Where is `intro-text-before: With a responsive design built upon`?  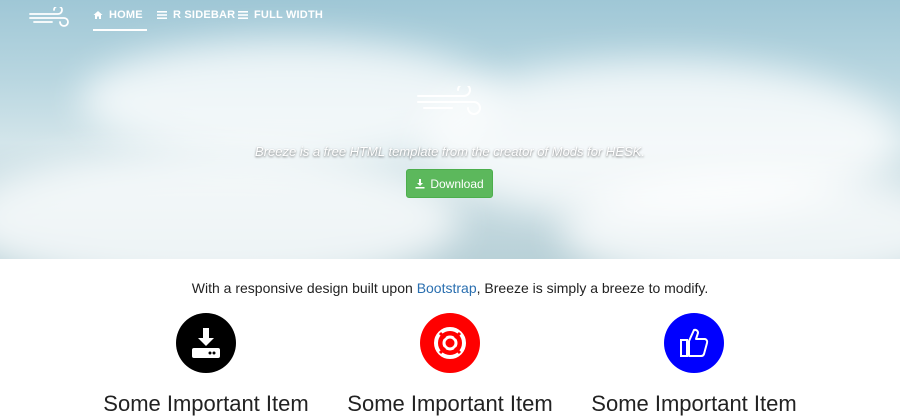 intro-text-before: With a responsive design built upon is located at coordinates (304, 288).